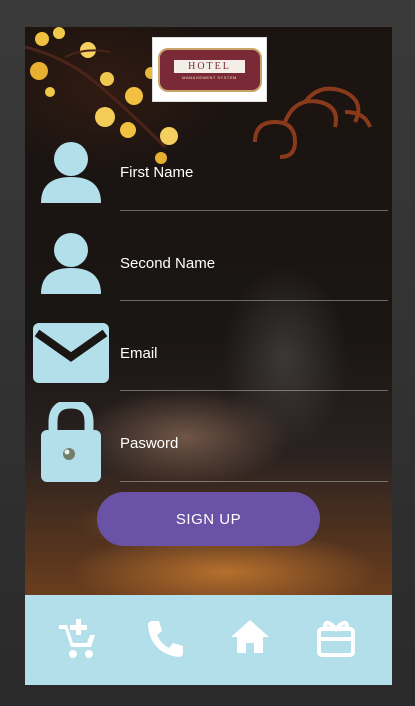 The image size is (415, 706). Describe the element at coordinates (254, 390) in the screenshot. I see `email-underline` at that location.